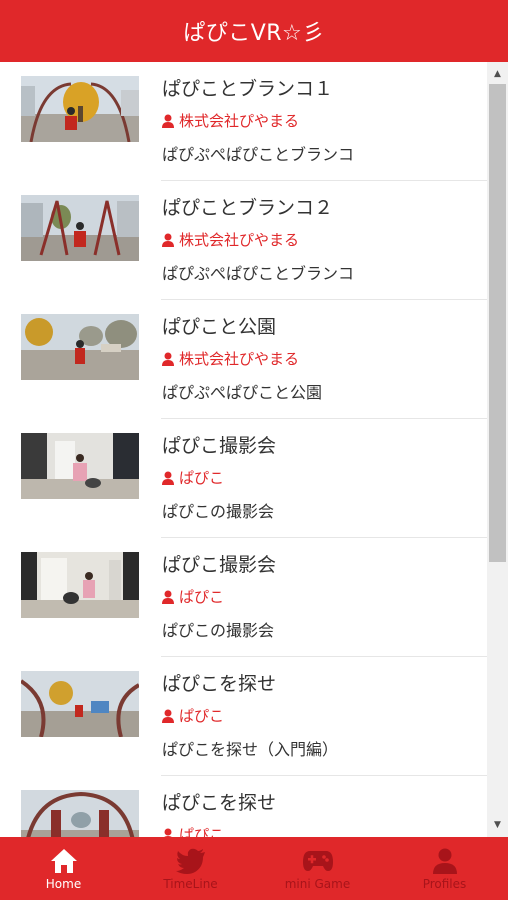 Image resolution: width=508 pixels, height=900 pixels. What do you see at coordinates (247, 87) in the screenshot?
I see `video-title: ぱぴことブランコ１` at bounding box center [247, 87].